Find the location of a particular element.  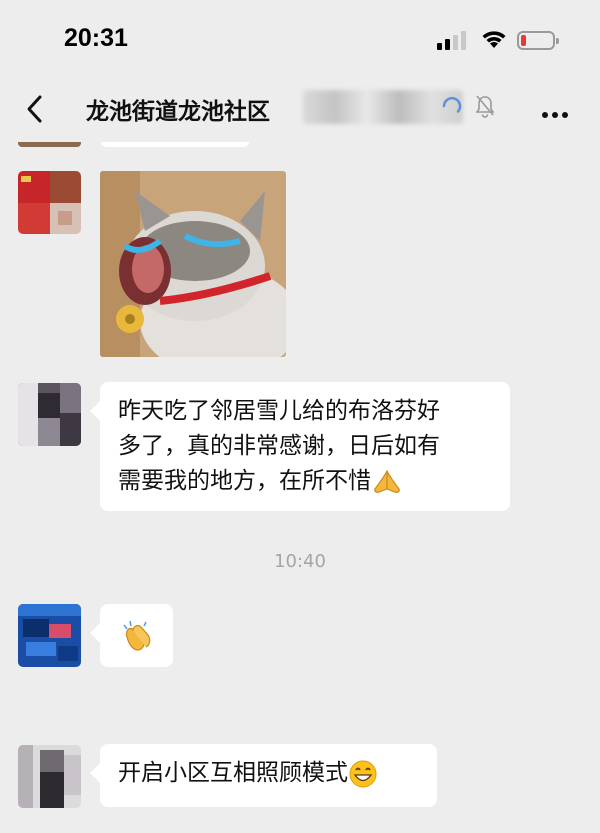

message-bubble is located at coordinates (136, 635).